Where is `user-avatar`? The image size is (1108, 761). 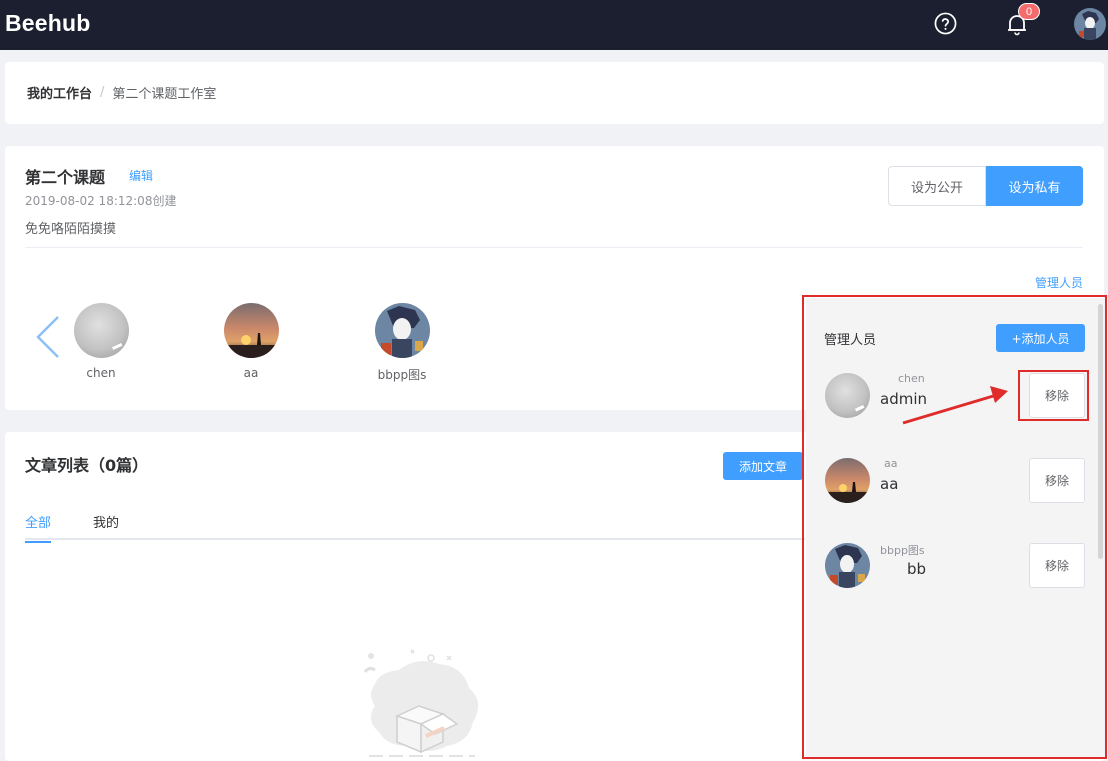
user-avatar is located at coordinates (1090, 24).